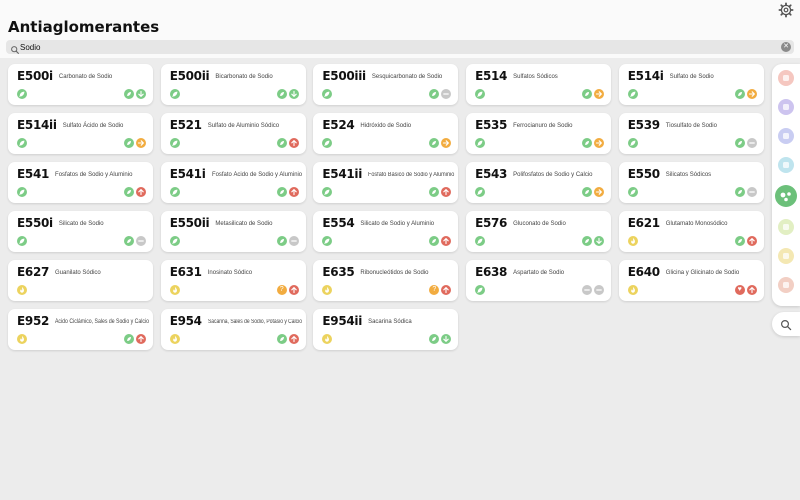 This screenshot has height=500, width=800. I want to click on additive-card: E514ii Sulfato Ácido de Sodio, so click(80, 133).